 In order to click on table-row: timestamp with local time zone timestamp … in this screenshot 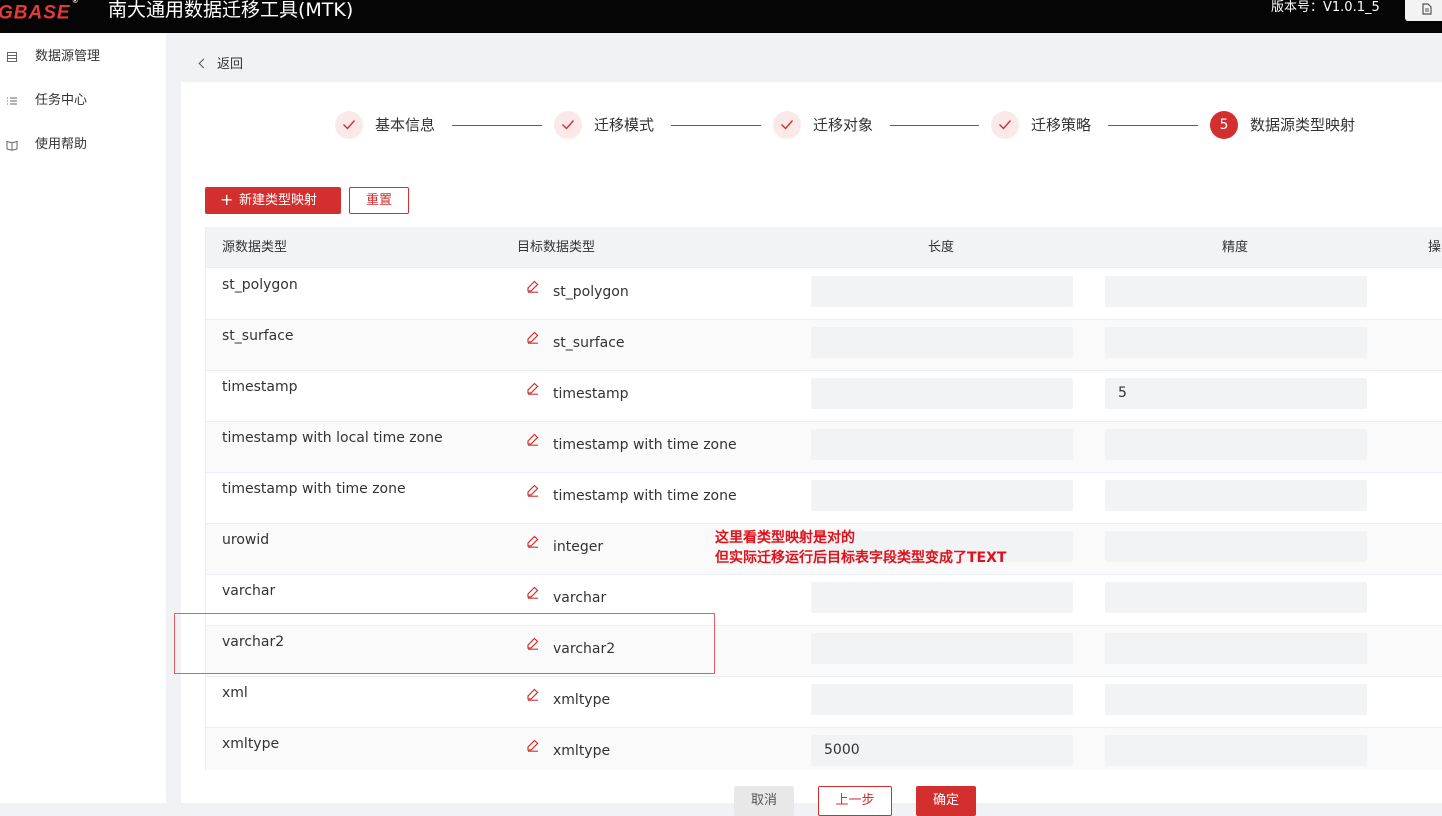, I will do `click(824, 447)`.